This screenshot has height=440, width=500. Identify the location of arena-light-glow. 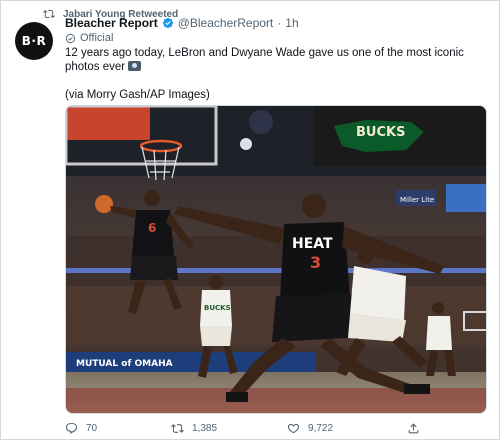
(261, 122).